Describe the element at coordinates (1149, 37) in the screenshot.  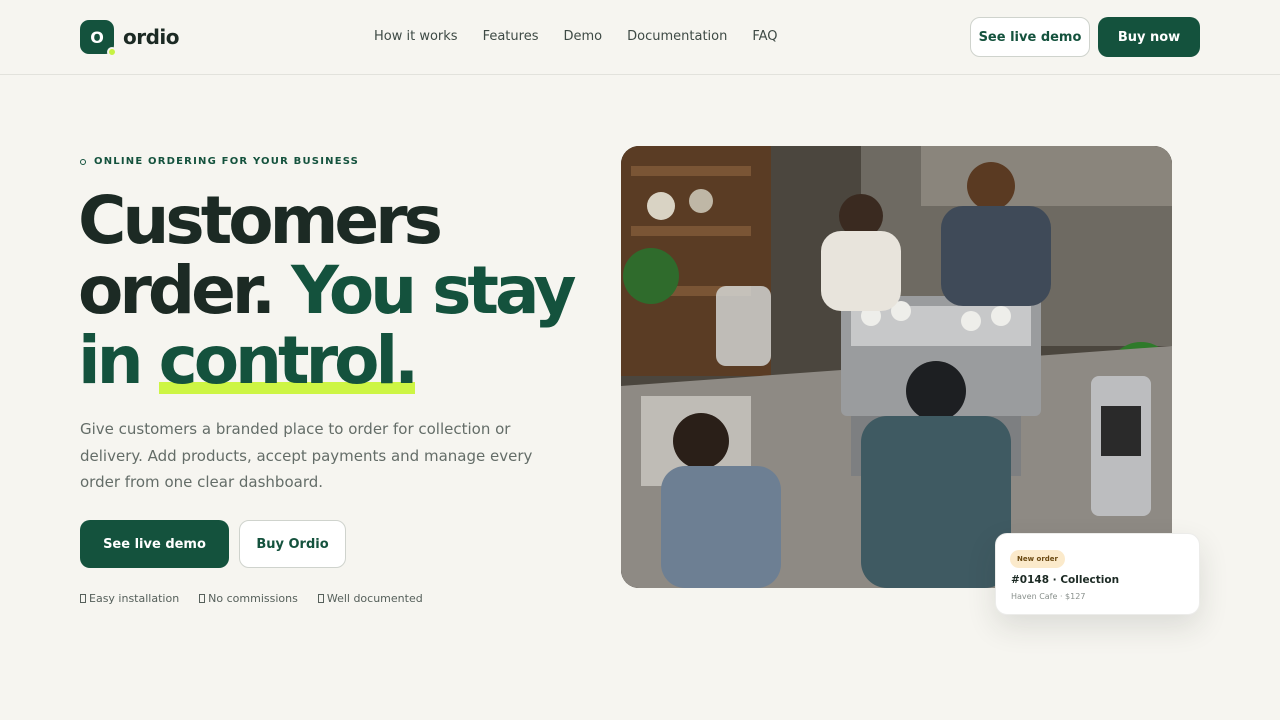
I see `header-buy-now-button: Buy now` at that location.